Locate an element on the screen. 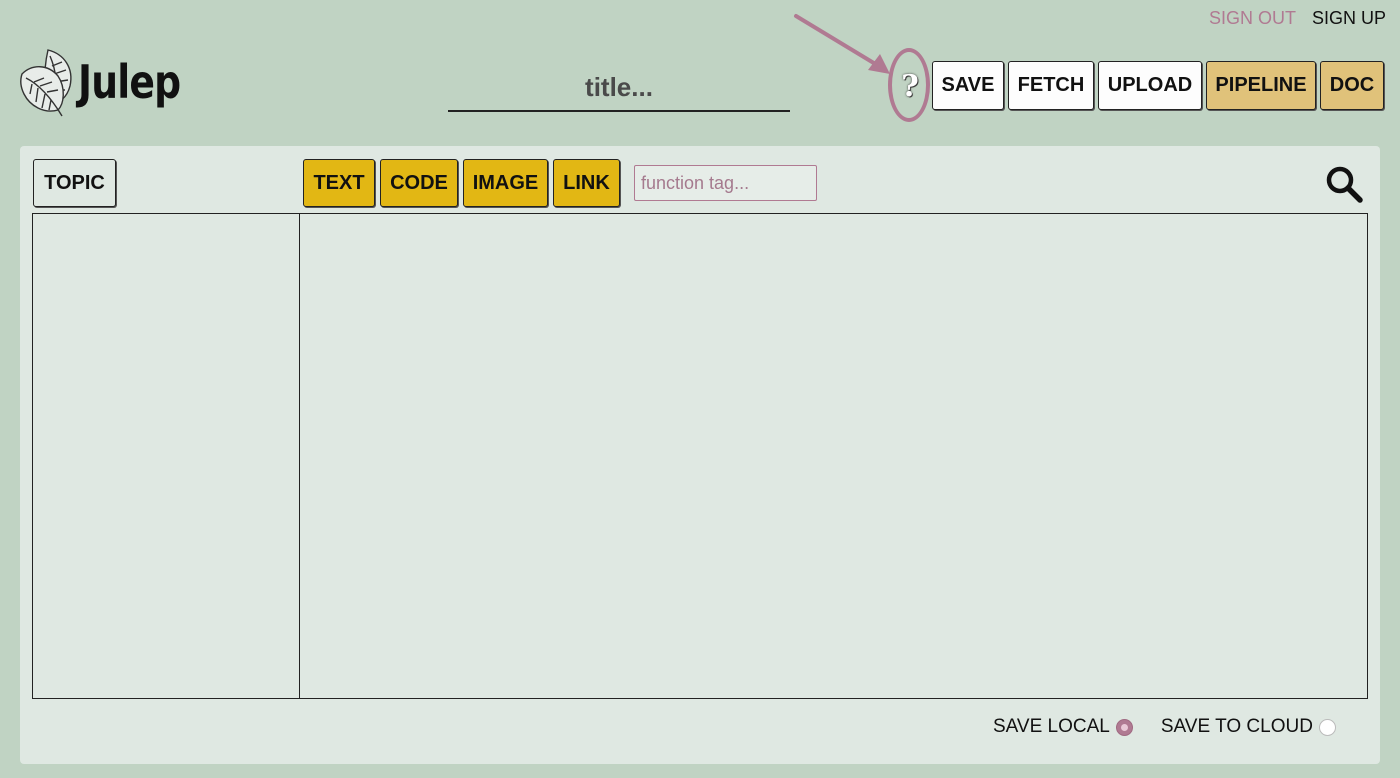  topic-button: TOPIC is located at coordinates (74, 183).